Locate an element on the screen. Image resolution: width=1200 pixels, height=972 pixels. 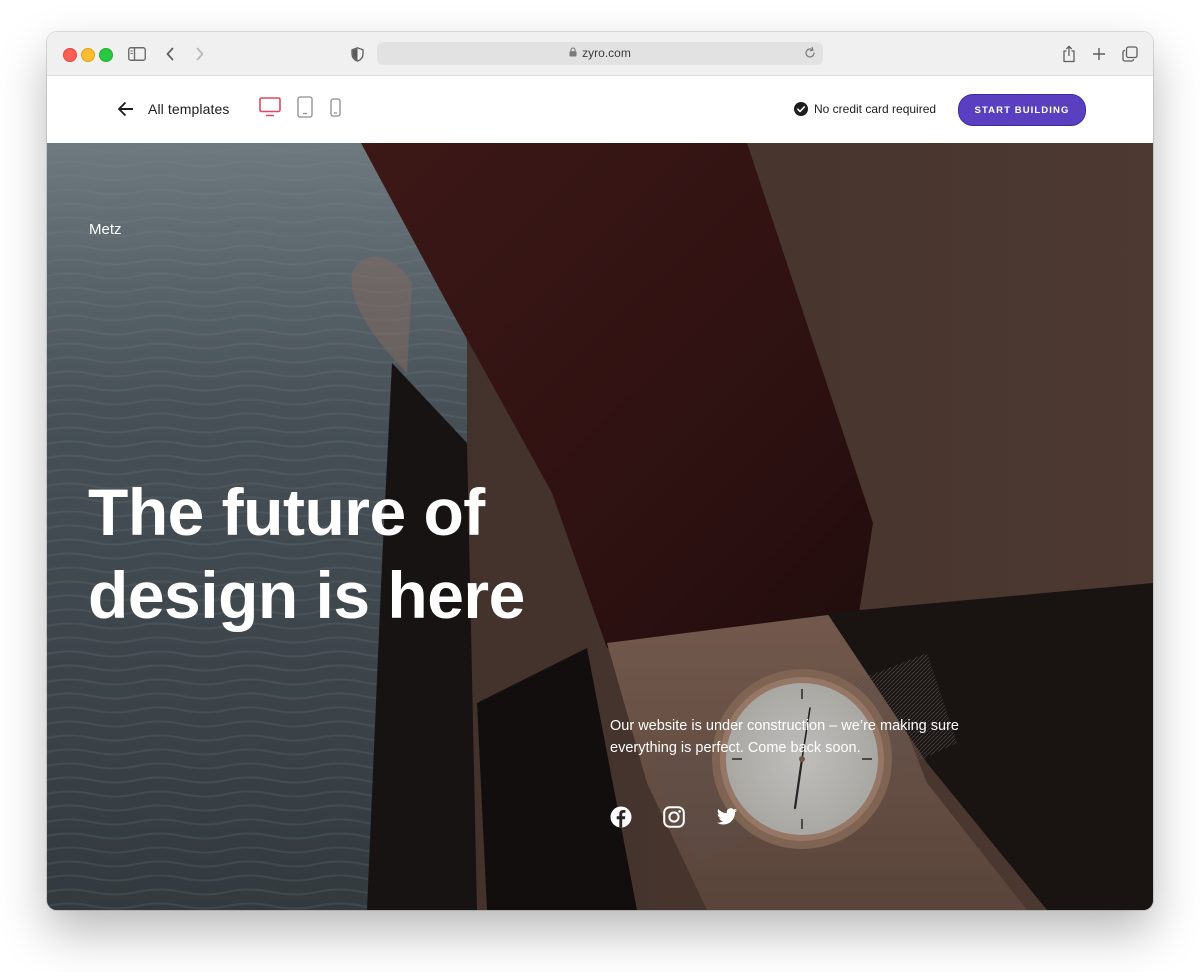
all-templates-link: All templates is located at coordinates (173, 109).